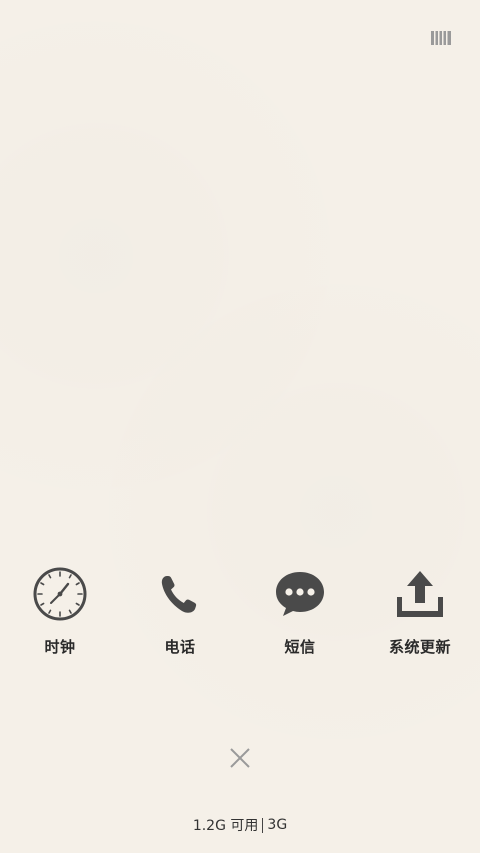  I want to click on app-label-messages: 短信, so click(300, 647).